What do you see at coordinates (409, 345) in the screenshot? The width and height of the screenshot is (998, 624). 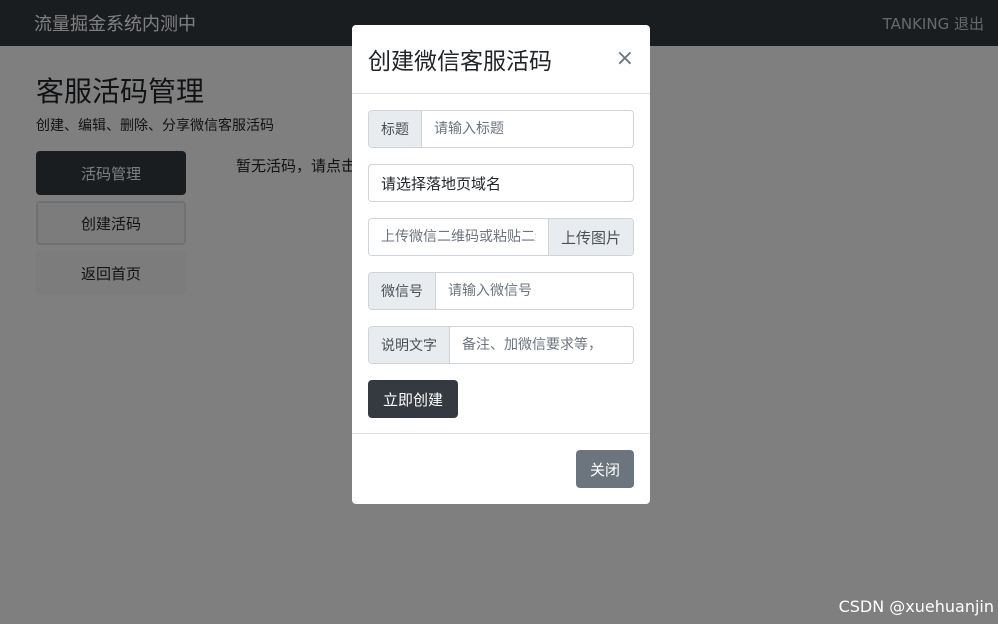 I see `desc-label: 说明文字` at bounding box center [409, 345].